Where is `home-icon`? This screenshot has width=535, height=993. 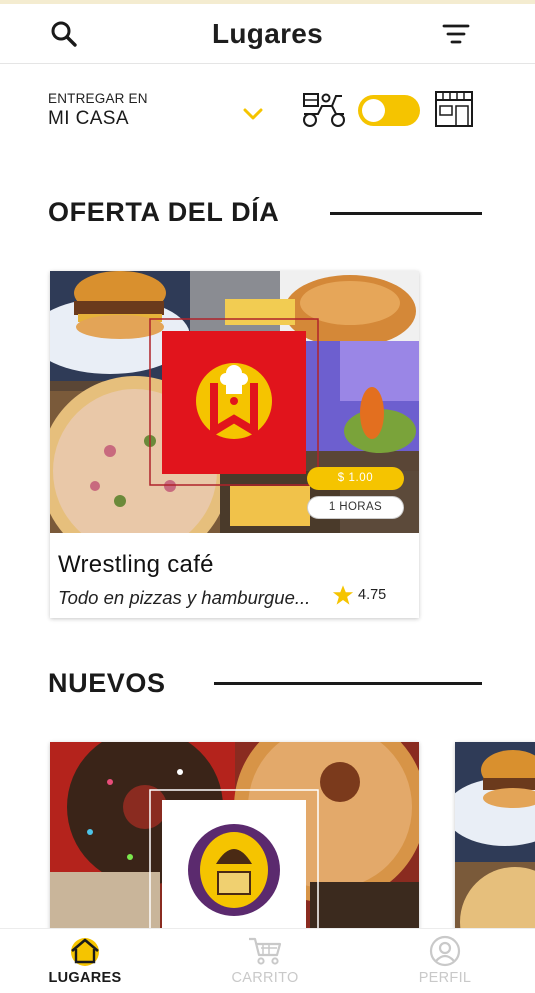
home-icon is located at coordinates (85, 952).